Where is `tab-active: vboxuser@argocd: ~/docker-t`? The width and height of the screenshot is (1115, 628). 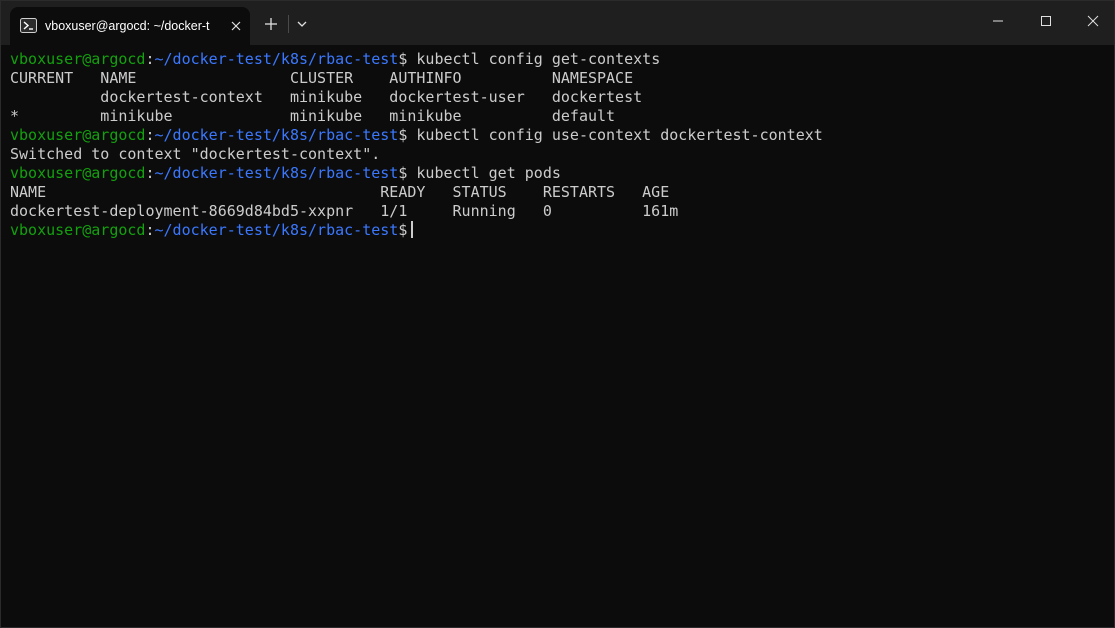
tab-active: vboxuser@argocd: ~/docker-t is located at coordinates (130, 26).